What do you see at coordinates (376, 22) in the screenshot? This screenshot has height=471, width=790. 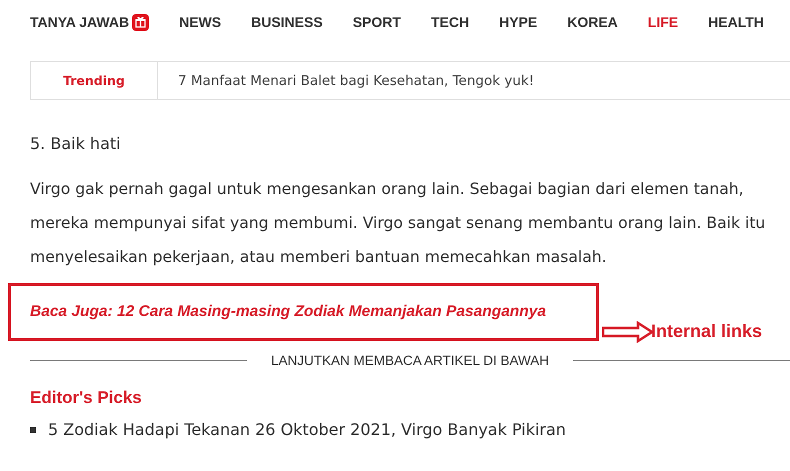 I see `nav-link: SPORT` at bounding box center [376, 22].